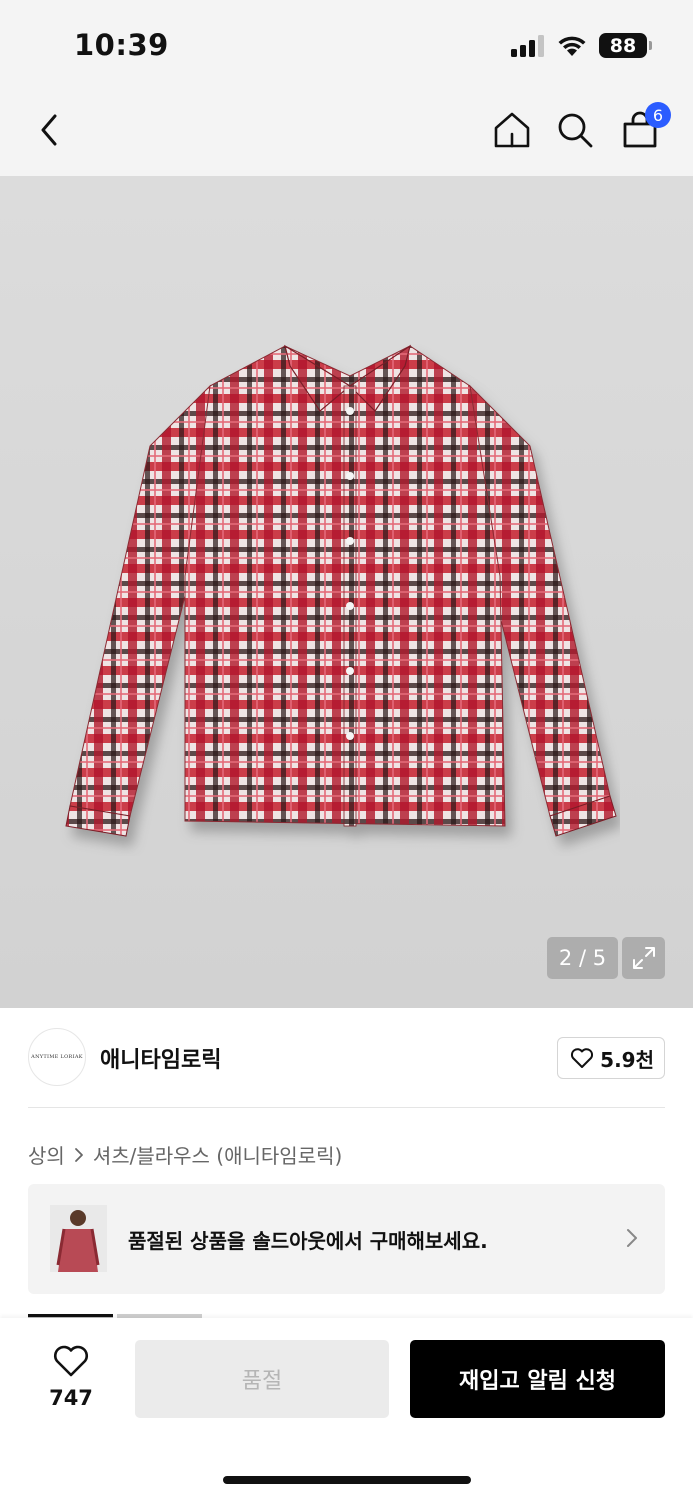 This screenshot has height=1500, width=693. Describe the element at coordinates (160, 1058) in the screenshot. I see `brand-name: 애니타임로릭` at that location.